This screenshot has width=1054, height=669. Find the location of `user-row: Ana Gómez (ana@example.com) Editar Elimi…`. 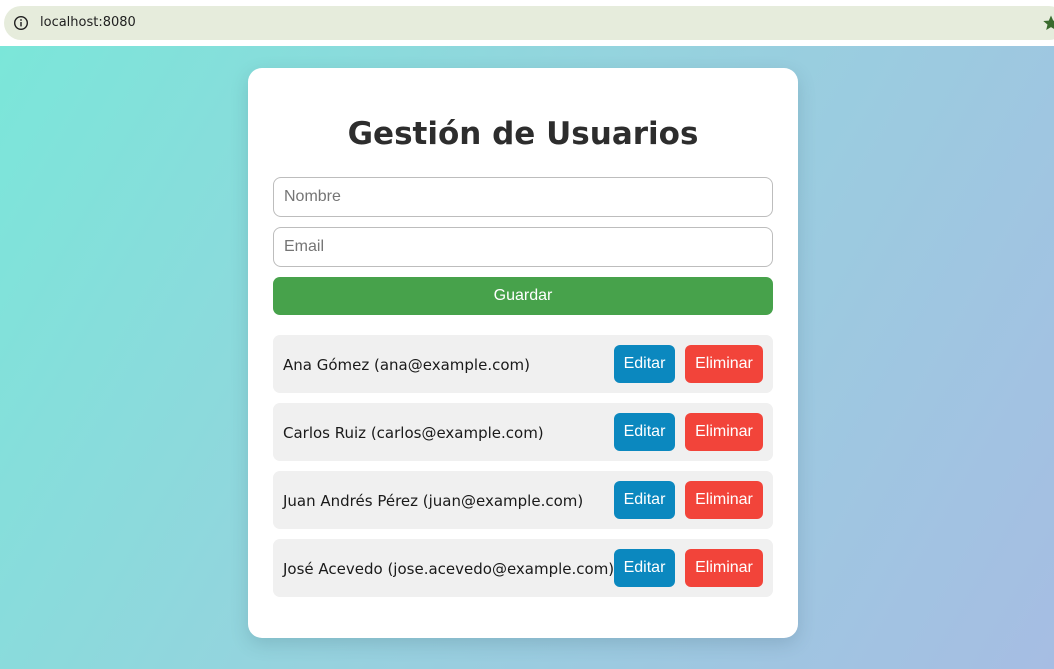

user-row: Ana Gómez (ana@example.com) Editar Elimi… is located at coordinates (523, 364).